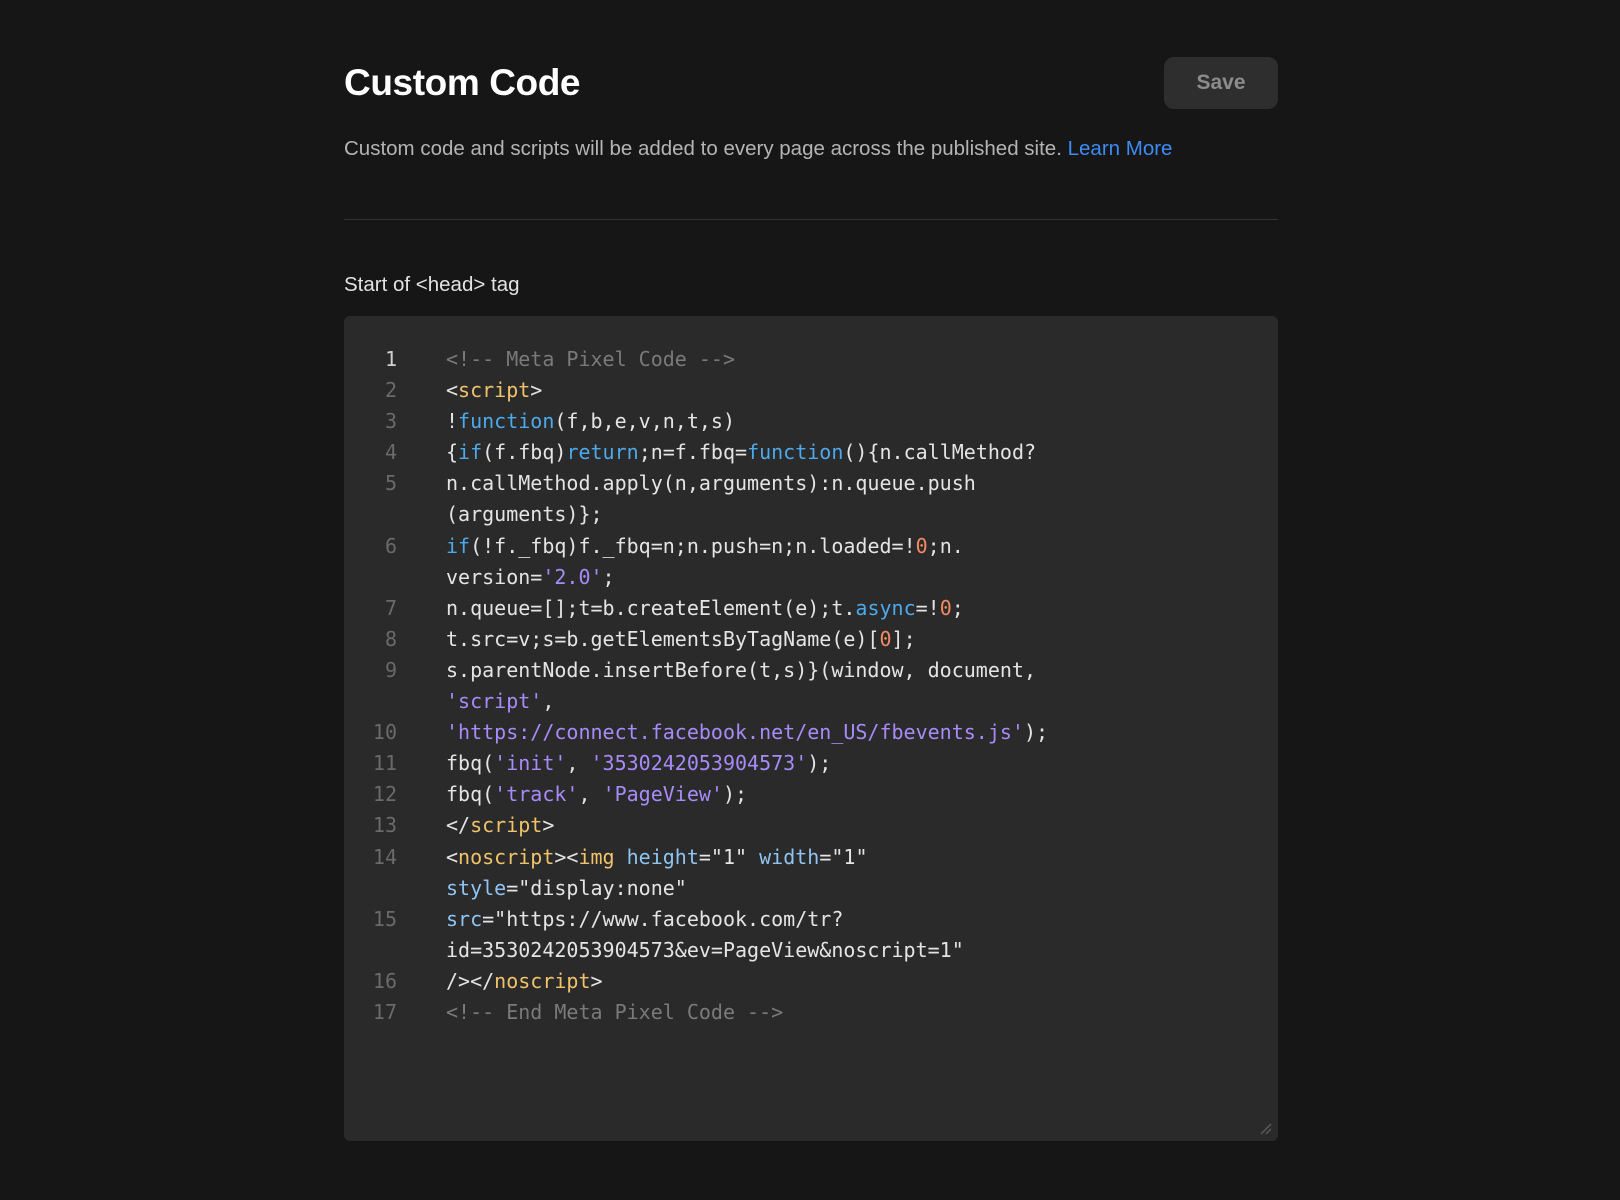  Describe the element at coordinates (795, 452) in the screenshot. I see `code-token: function` at that location.